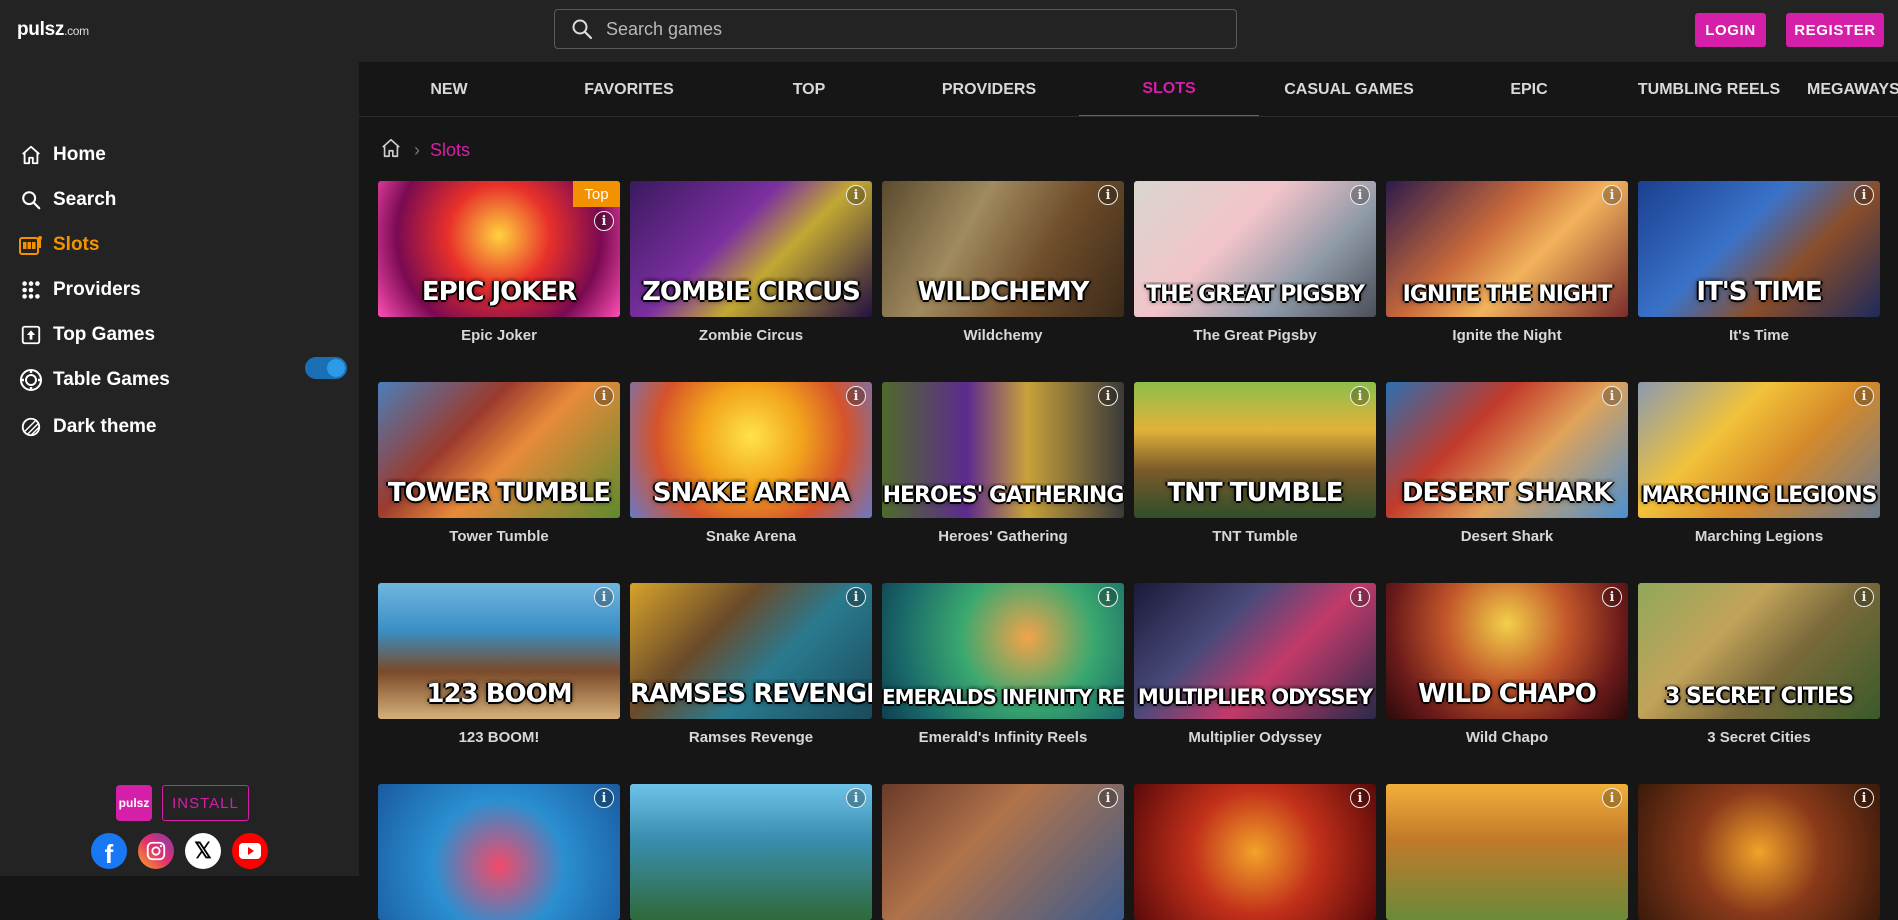  What do you see at coordinates (989, 89) in the screenshot?
I see `tab-providers: PROVIDERS` at bounding box center [989, 89].